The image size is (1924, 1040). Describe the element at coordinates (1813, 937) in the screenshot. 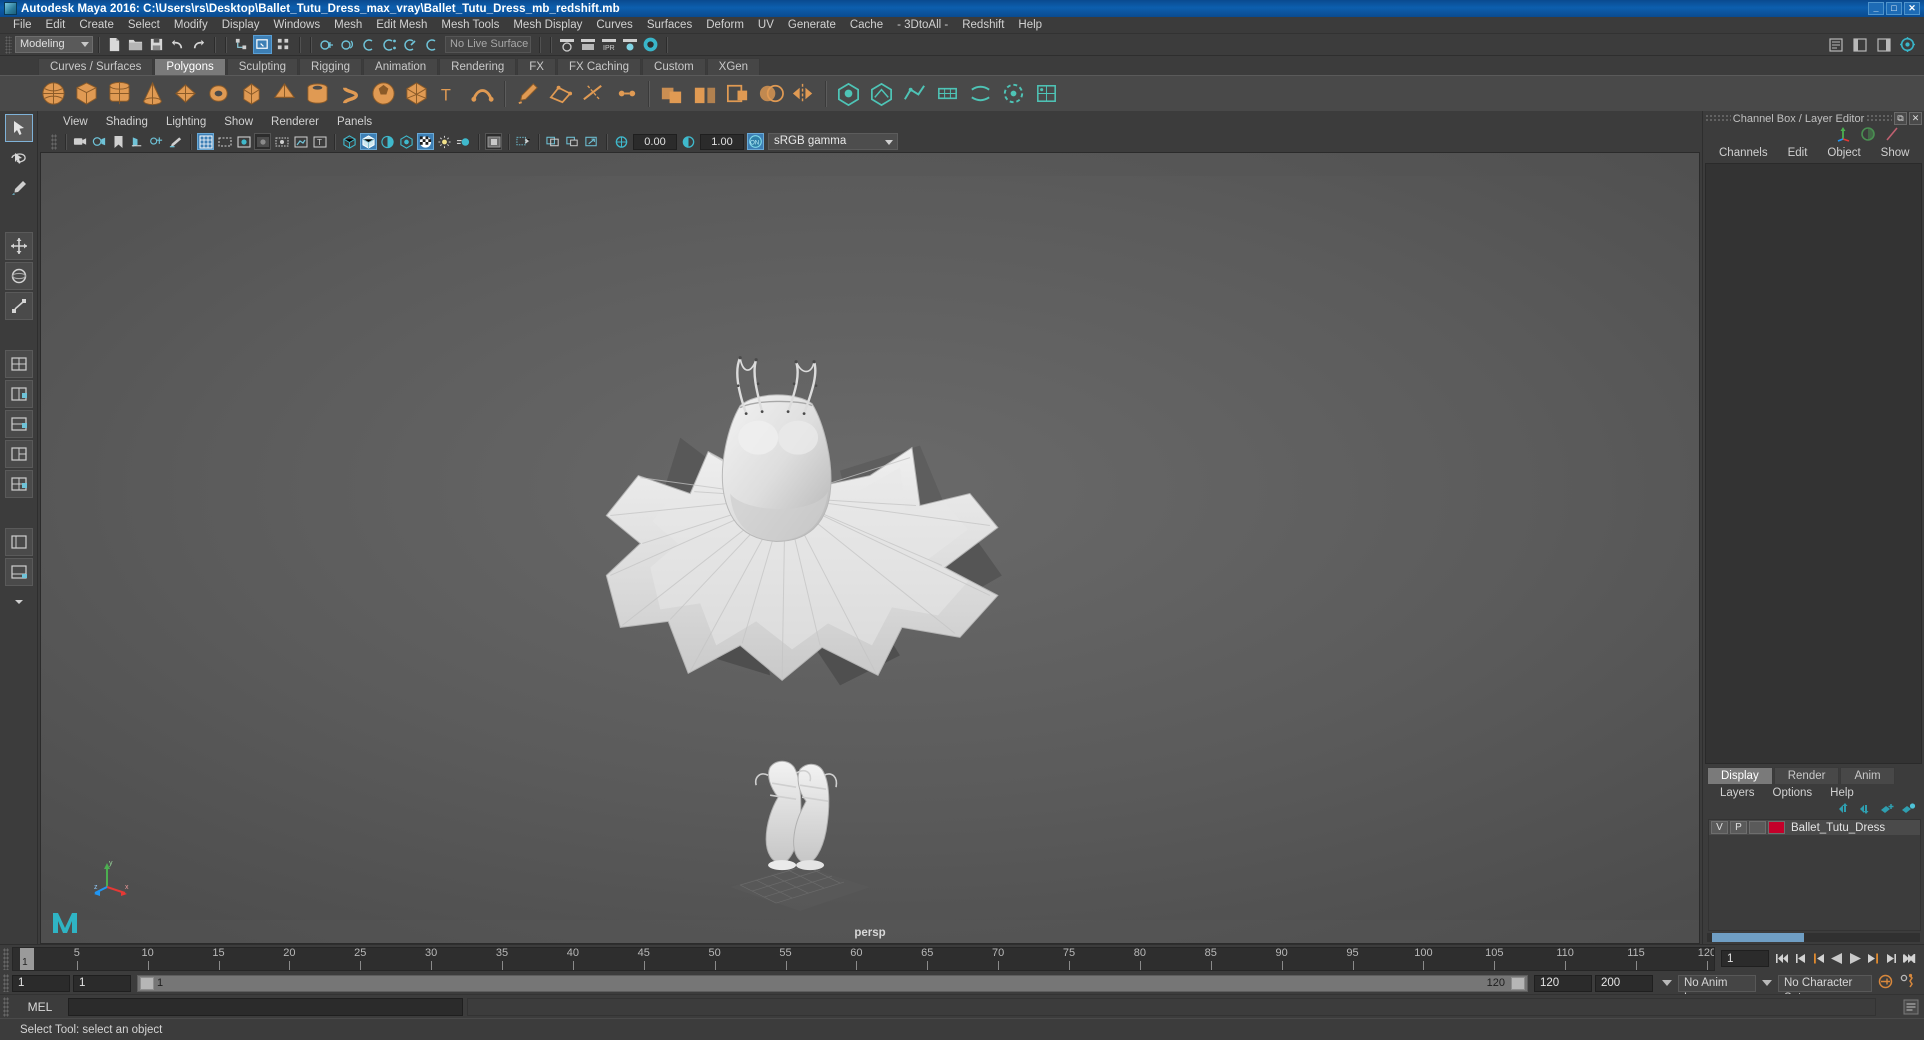

I see `layer-list-horizontal-scrollbar` at that location.